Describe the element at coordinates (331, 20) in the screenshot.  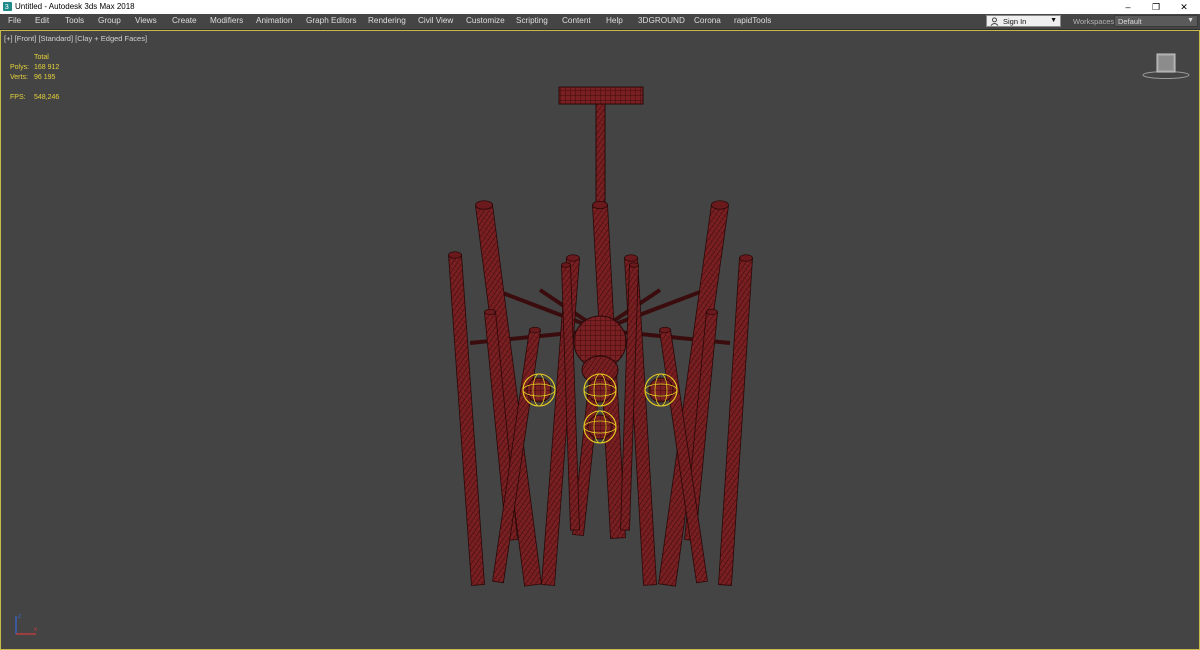
I see `menu-graph-editors: Graph Editors` at that location.